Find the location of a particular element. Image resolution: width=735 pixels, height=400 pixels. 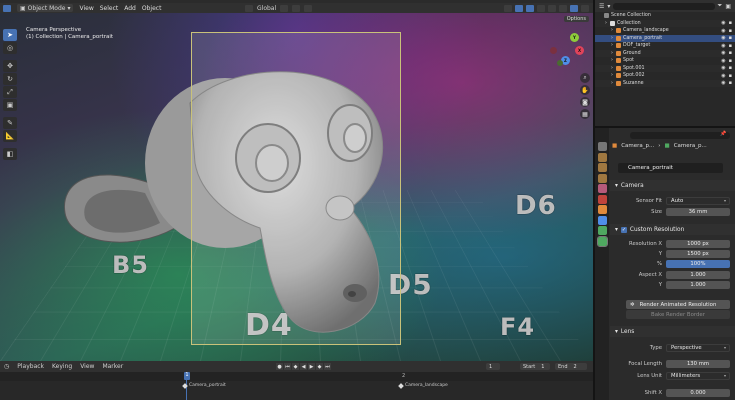

scale-tool-icon: ⤢ is located at coordinates (10, 92).